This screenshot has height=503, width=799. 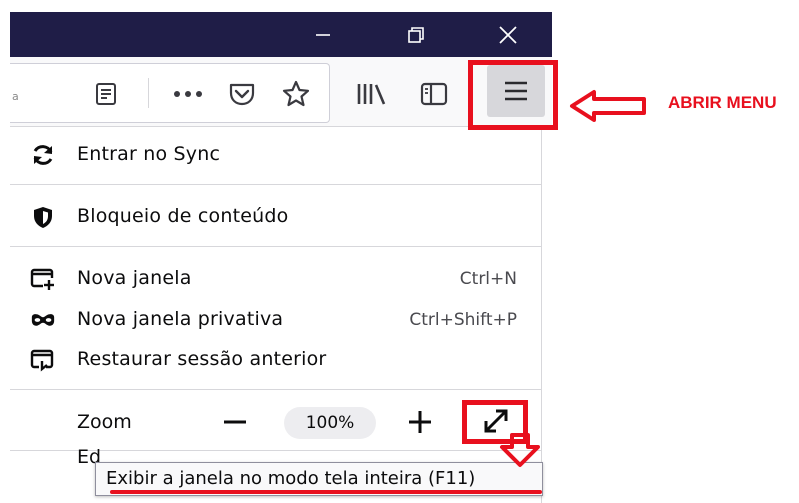 What do you see at coordinates (148, 93) in the screenshot?
I see `urlbar-separator` at bounding box center [148, 93].